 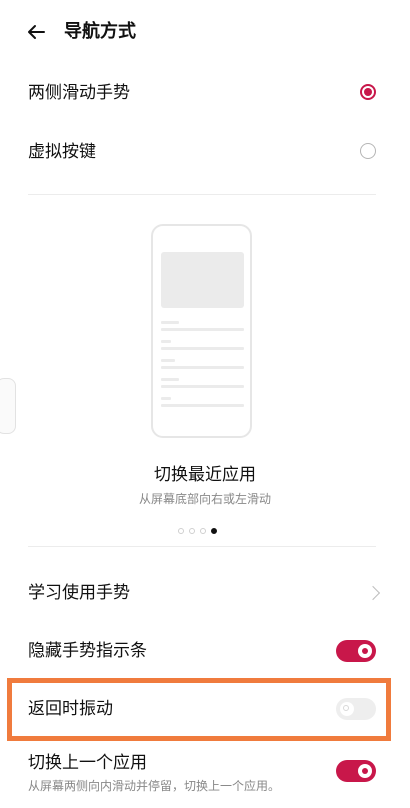 I want to click on page-title: 导航方式, so click(x=100, y=31).